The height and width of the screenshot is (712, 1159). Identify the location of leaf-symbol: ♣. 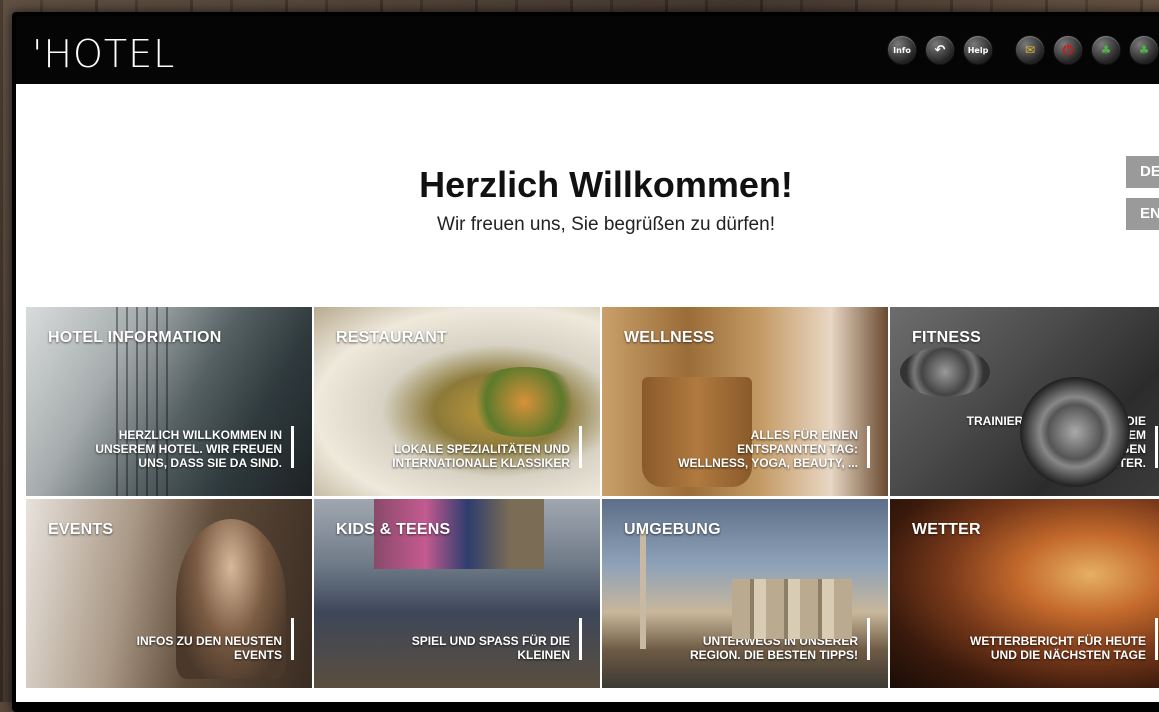
(1106, 50).